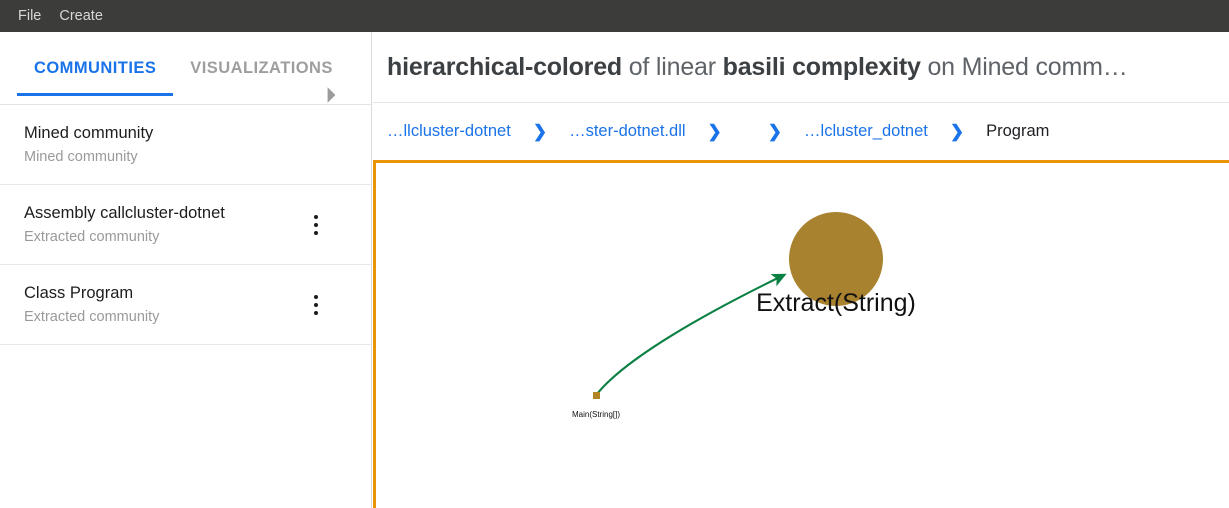 This screenshot has height=508, width=1229. I want to click on sidebar-tabbar: COMMUNITIES VISUALIZATIONS, so click(185, 68).